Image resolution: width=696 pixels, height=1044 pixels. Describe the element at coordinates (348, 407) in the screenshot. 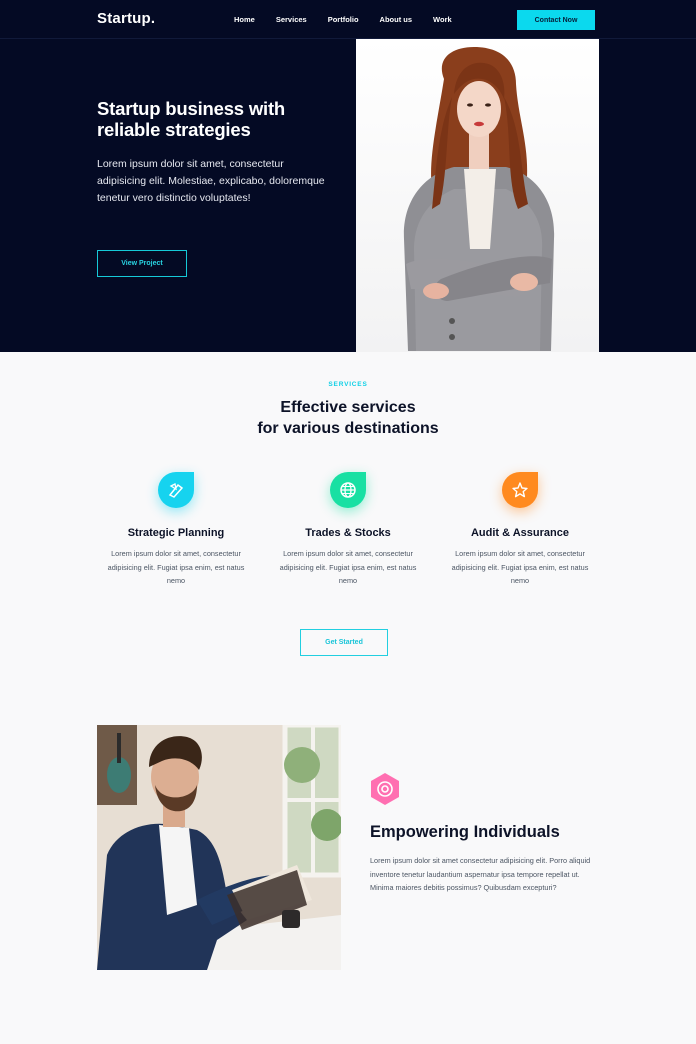

I see `services-title-line1: Effective services` at that location.